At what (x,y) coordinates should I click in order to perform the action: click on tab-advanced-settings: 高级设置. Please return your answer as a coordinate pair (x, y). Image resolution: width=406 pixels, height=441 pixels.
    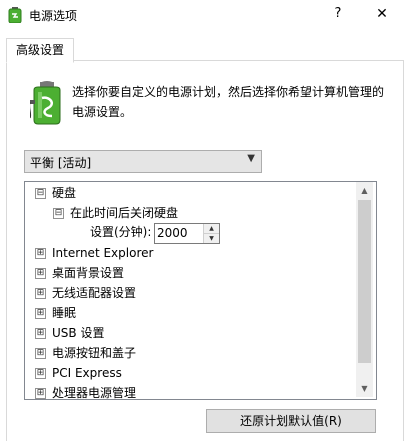
    Looking at the image, I should click on (40, 50).